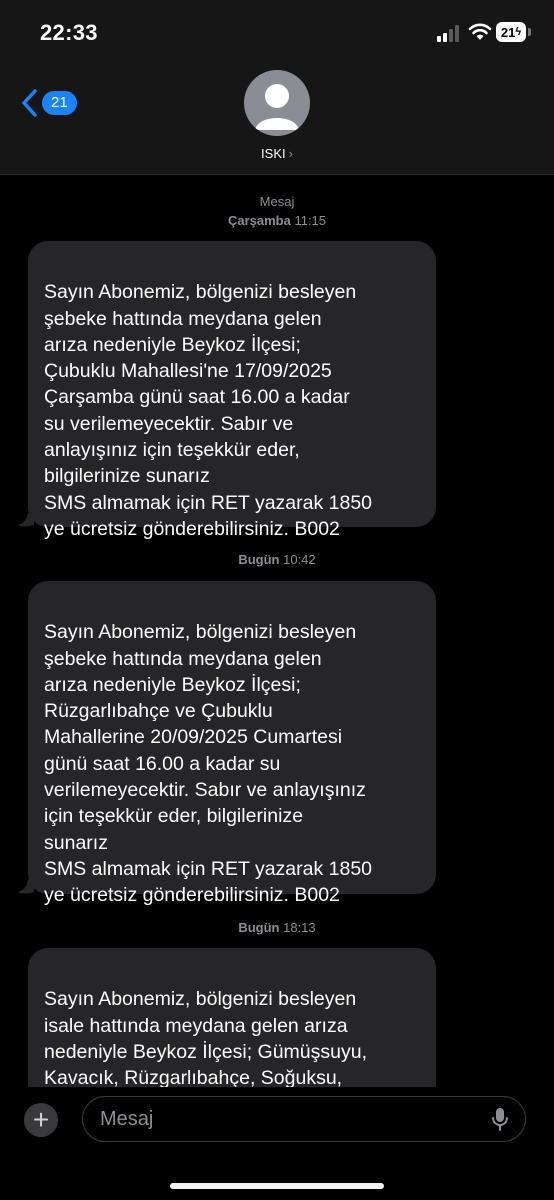  Describe the element at coordinates (290, 153) in the screenshot. I see `chevron-right-icon: ›` at that location.